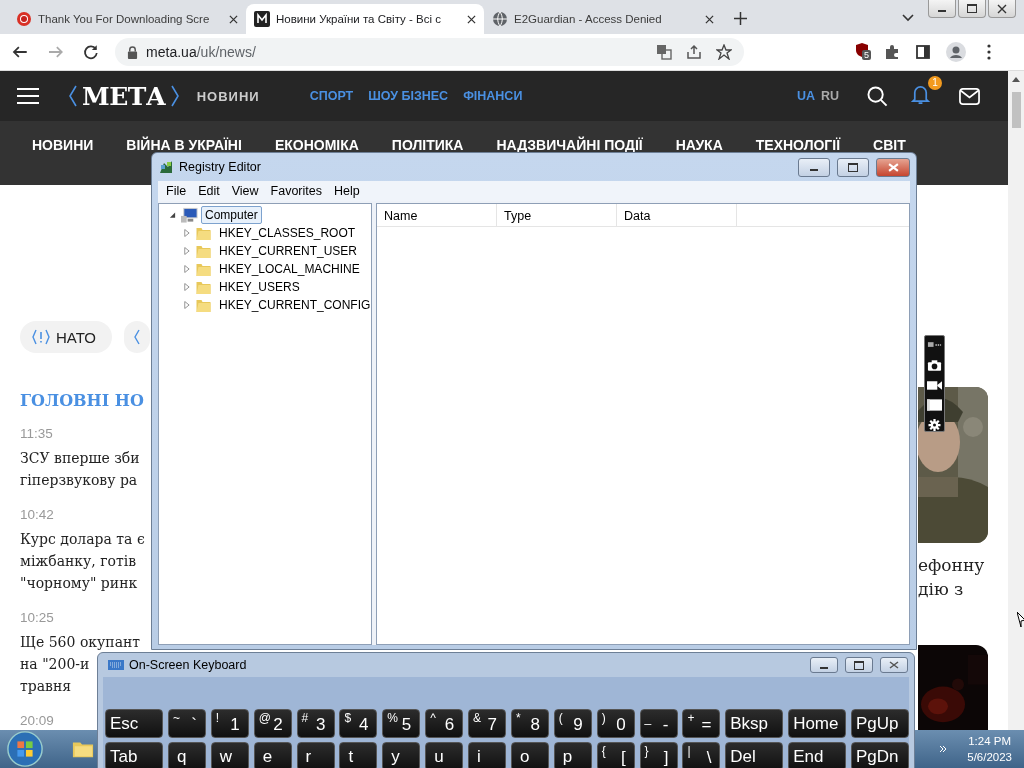  I want to click on tree-item: HKEY_CURRENT_CONFIG, so click(295, 305).